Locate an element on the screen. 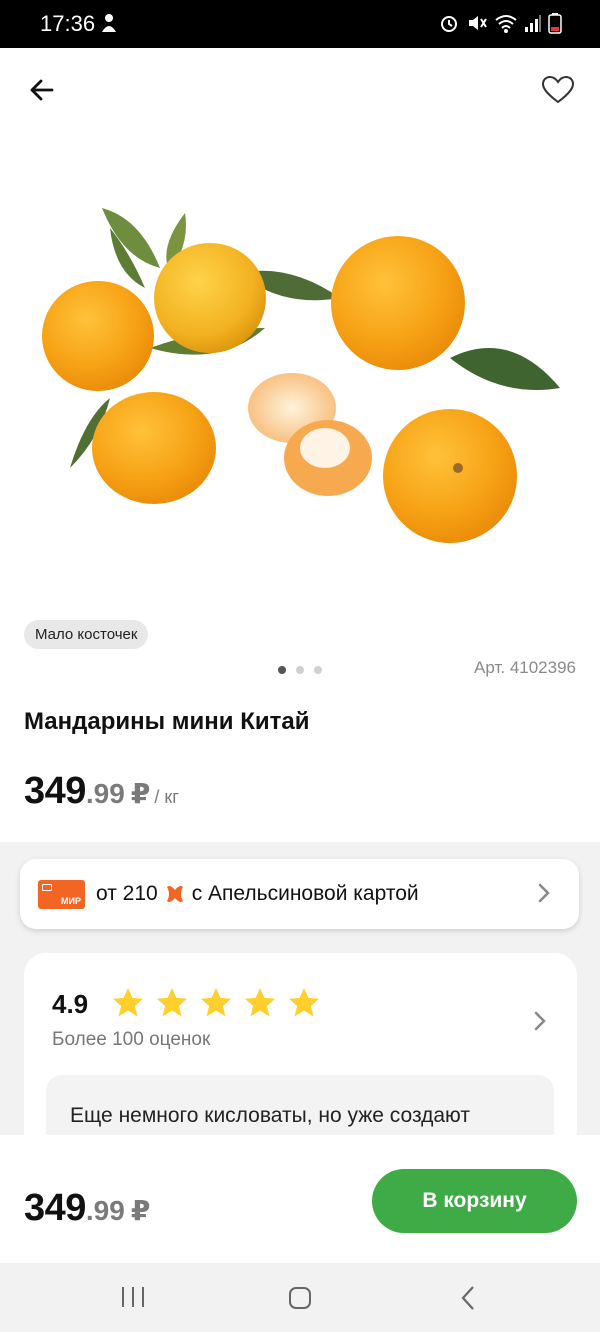  price-unit: / кг is located at coordinates (166, 797).